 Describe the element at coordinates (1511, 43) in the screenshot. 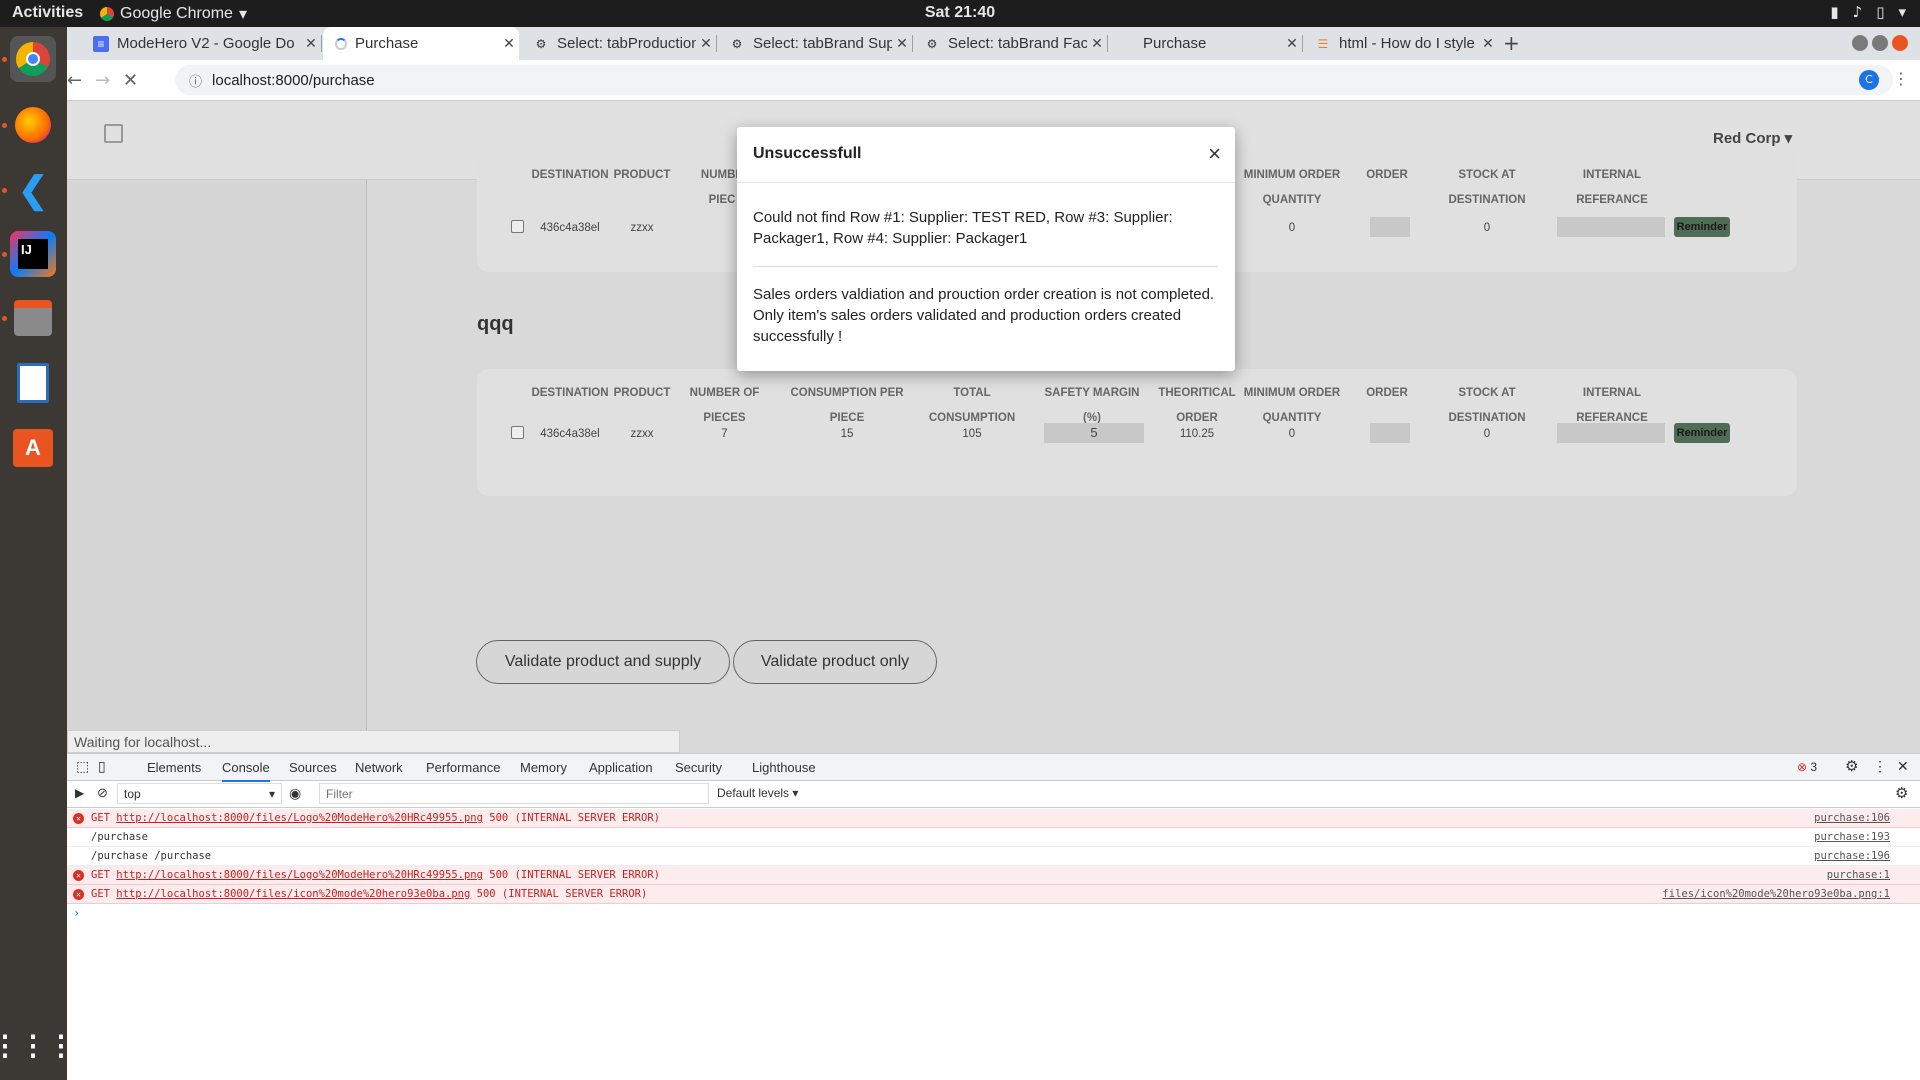

I see `new-tab-button: +` at that location.